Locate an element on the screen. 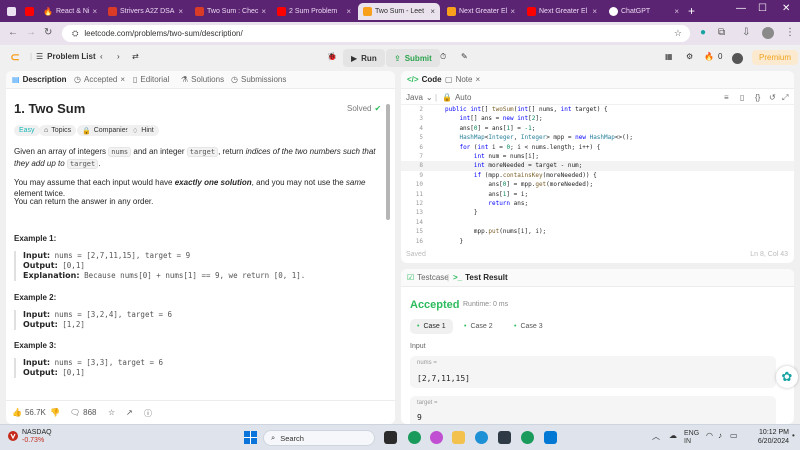 This screenshot has width=800, height=450. stock-widget: NASDAQ -0.73% is located at coordinates (30, 437).